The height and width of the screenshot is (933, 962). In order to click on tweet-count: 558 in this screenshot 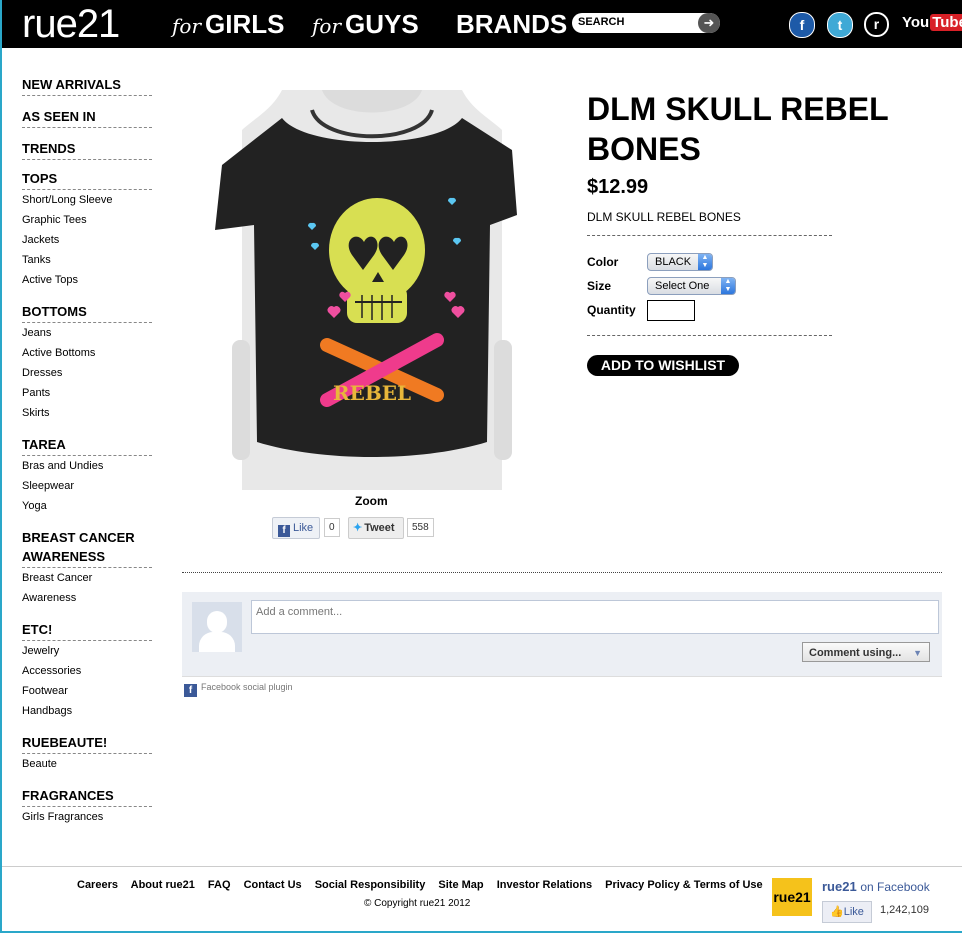, I will do `click(420, 527)`.